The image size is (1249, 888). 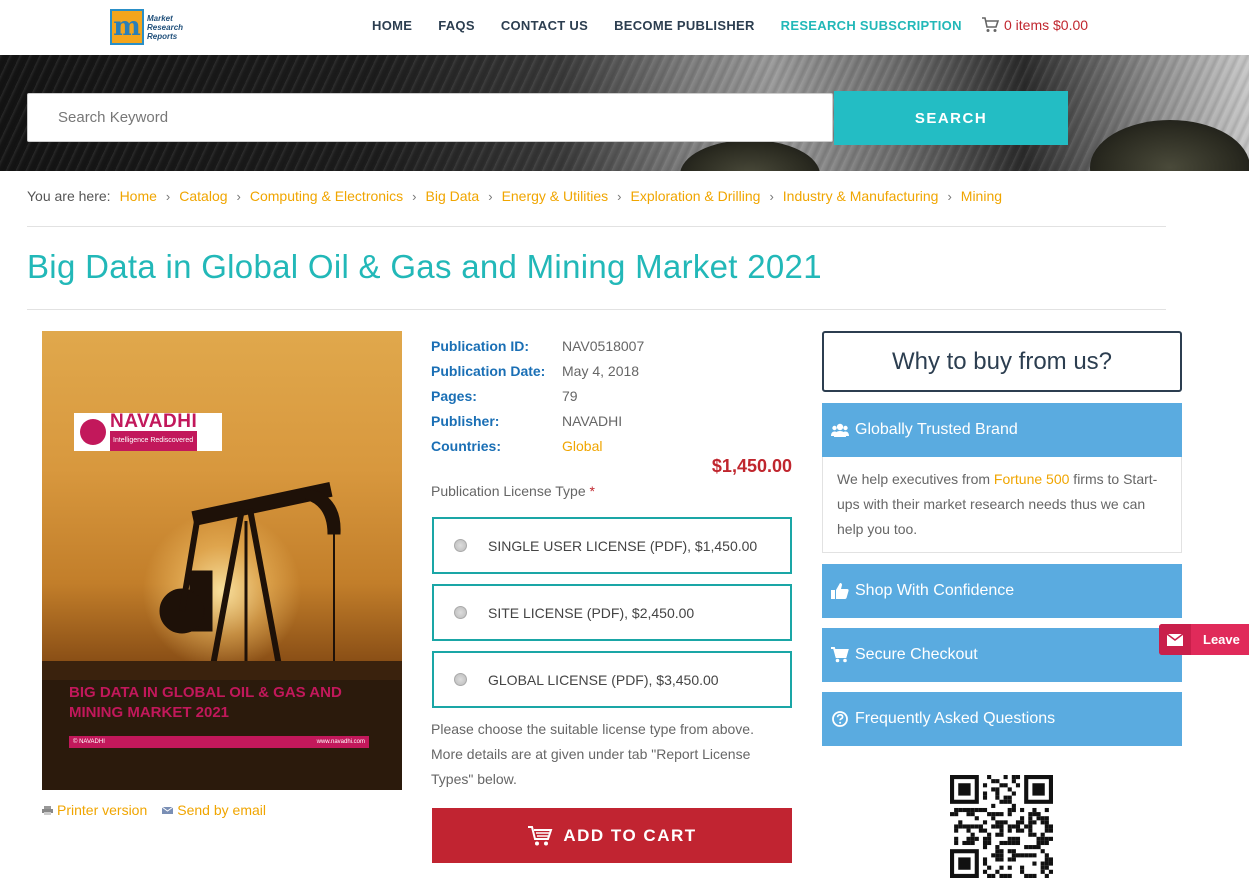 What do you see at coordinates (203, 196) in the screenshot?
I see `breadcrumb-catalog: Catalog` at bounding box center [203, 196].